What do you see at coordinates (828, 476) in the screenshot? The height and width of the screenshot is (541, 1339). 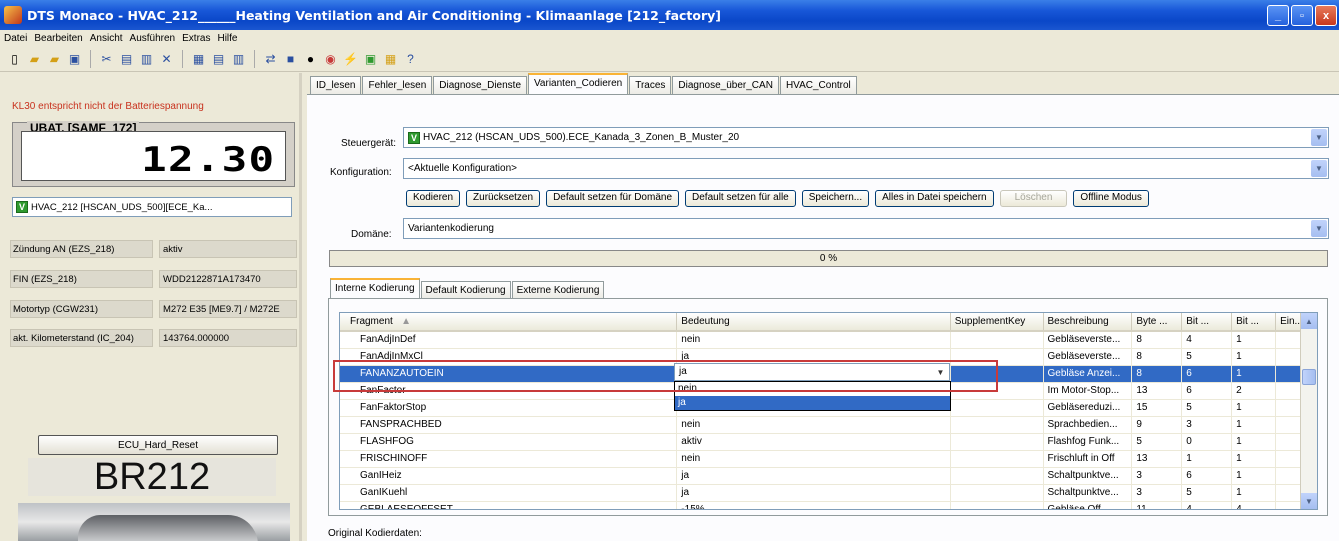 I see `table-row: GanIHeiz ja Schaltpunktve... 3 6 1` at bounding box center [828, 476].